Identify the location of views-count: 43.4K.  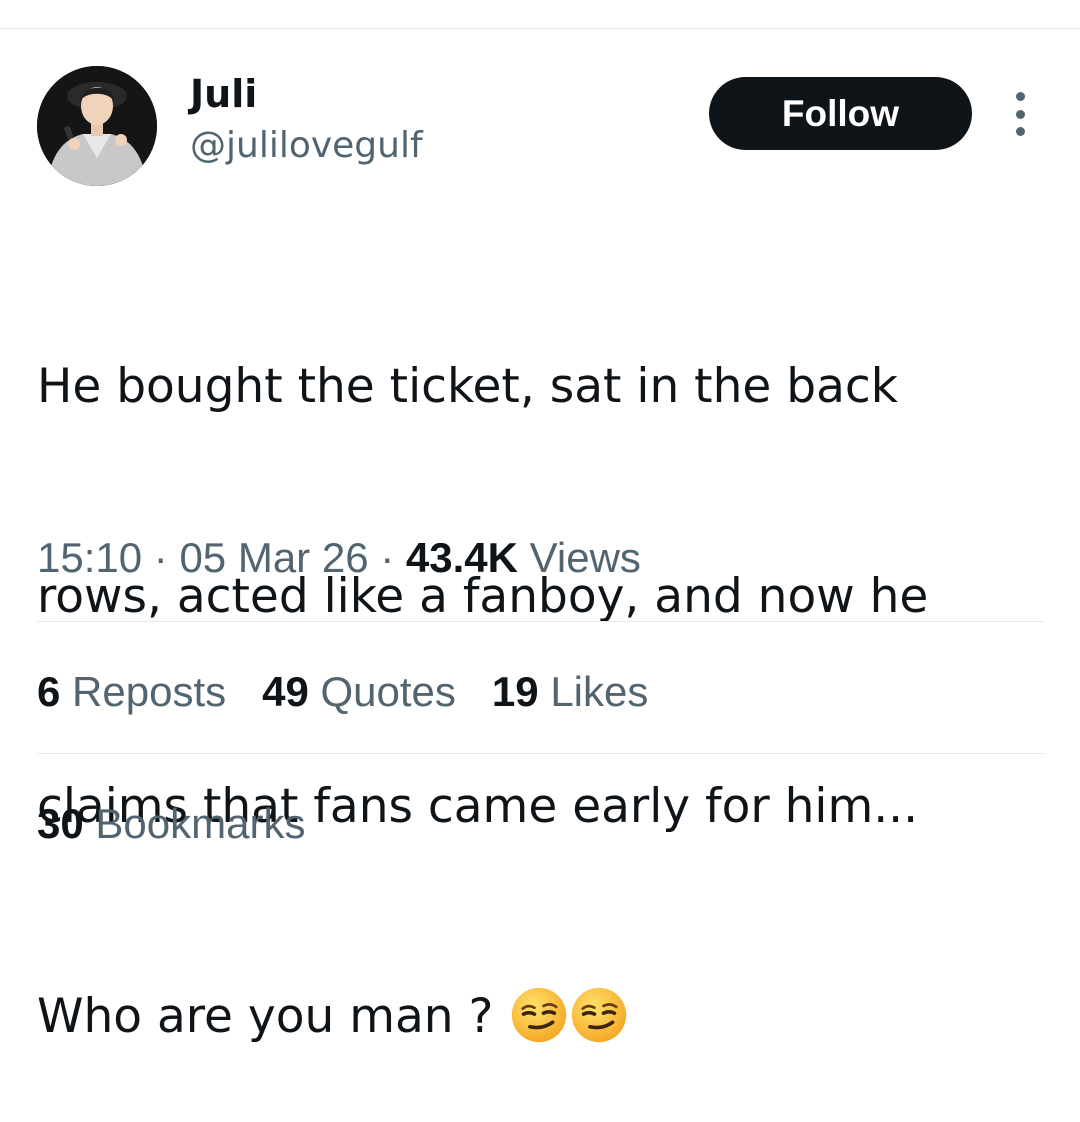
(461, 557).